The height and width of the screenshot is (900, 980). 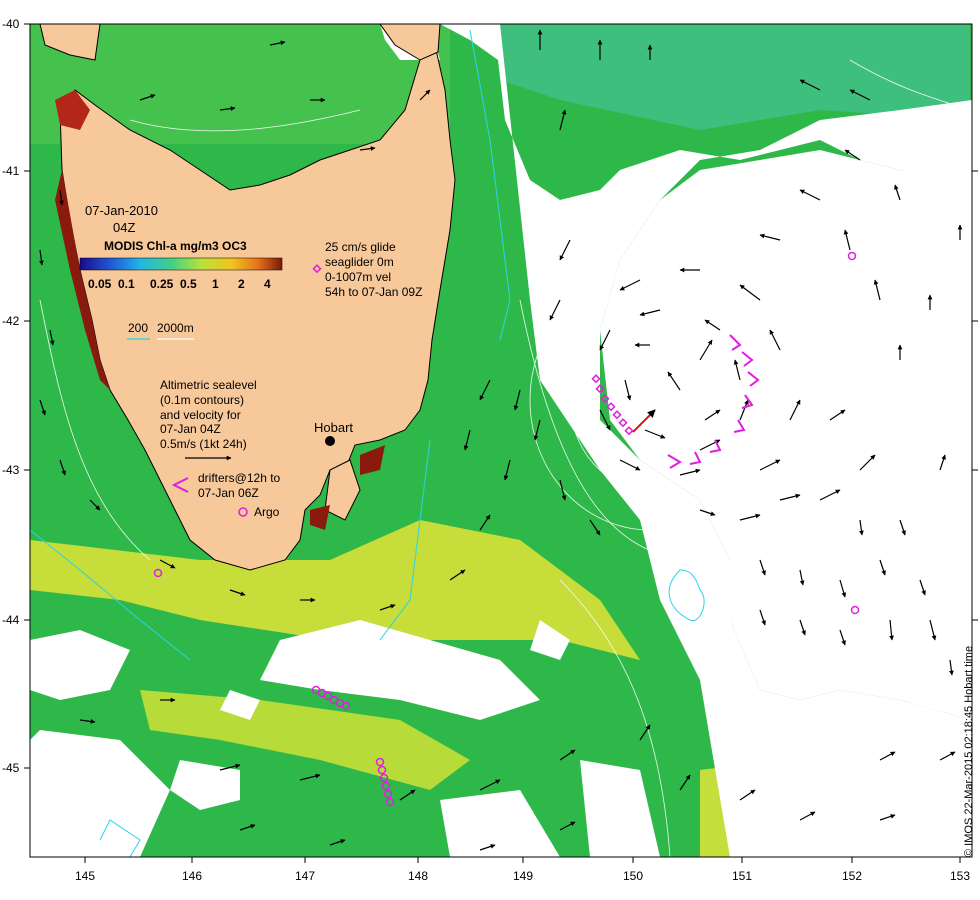 What do you see at coordinates (192, 876) in the screenshot?
I see `lon-label: 146` at bounding box center [192, 876].